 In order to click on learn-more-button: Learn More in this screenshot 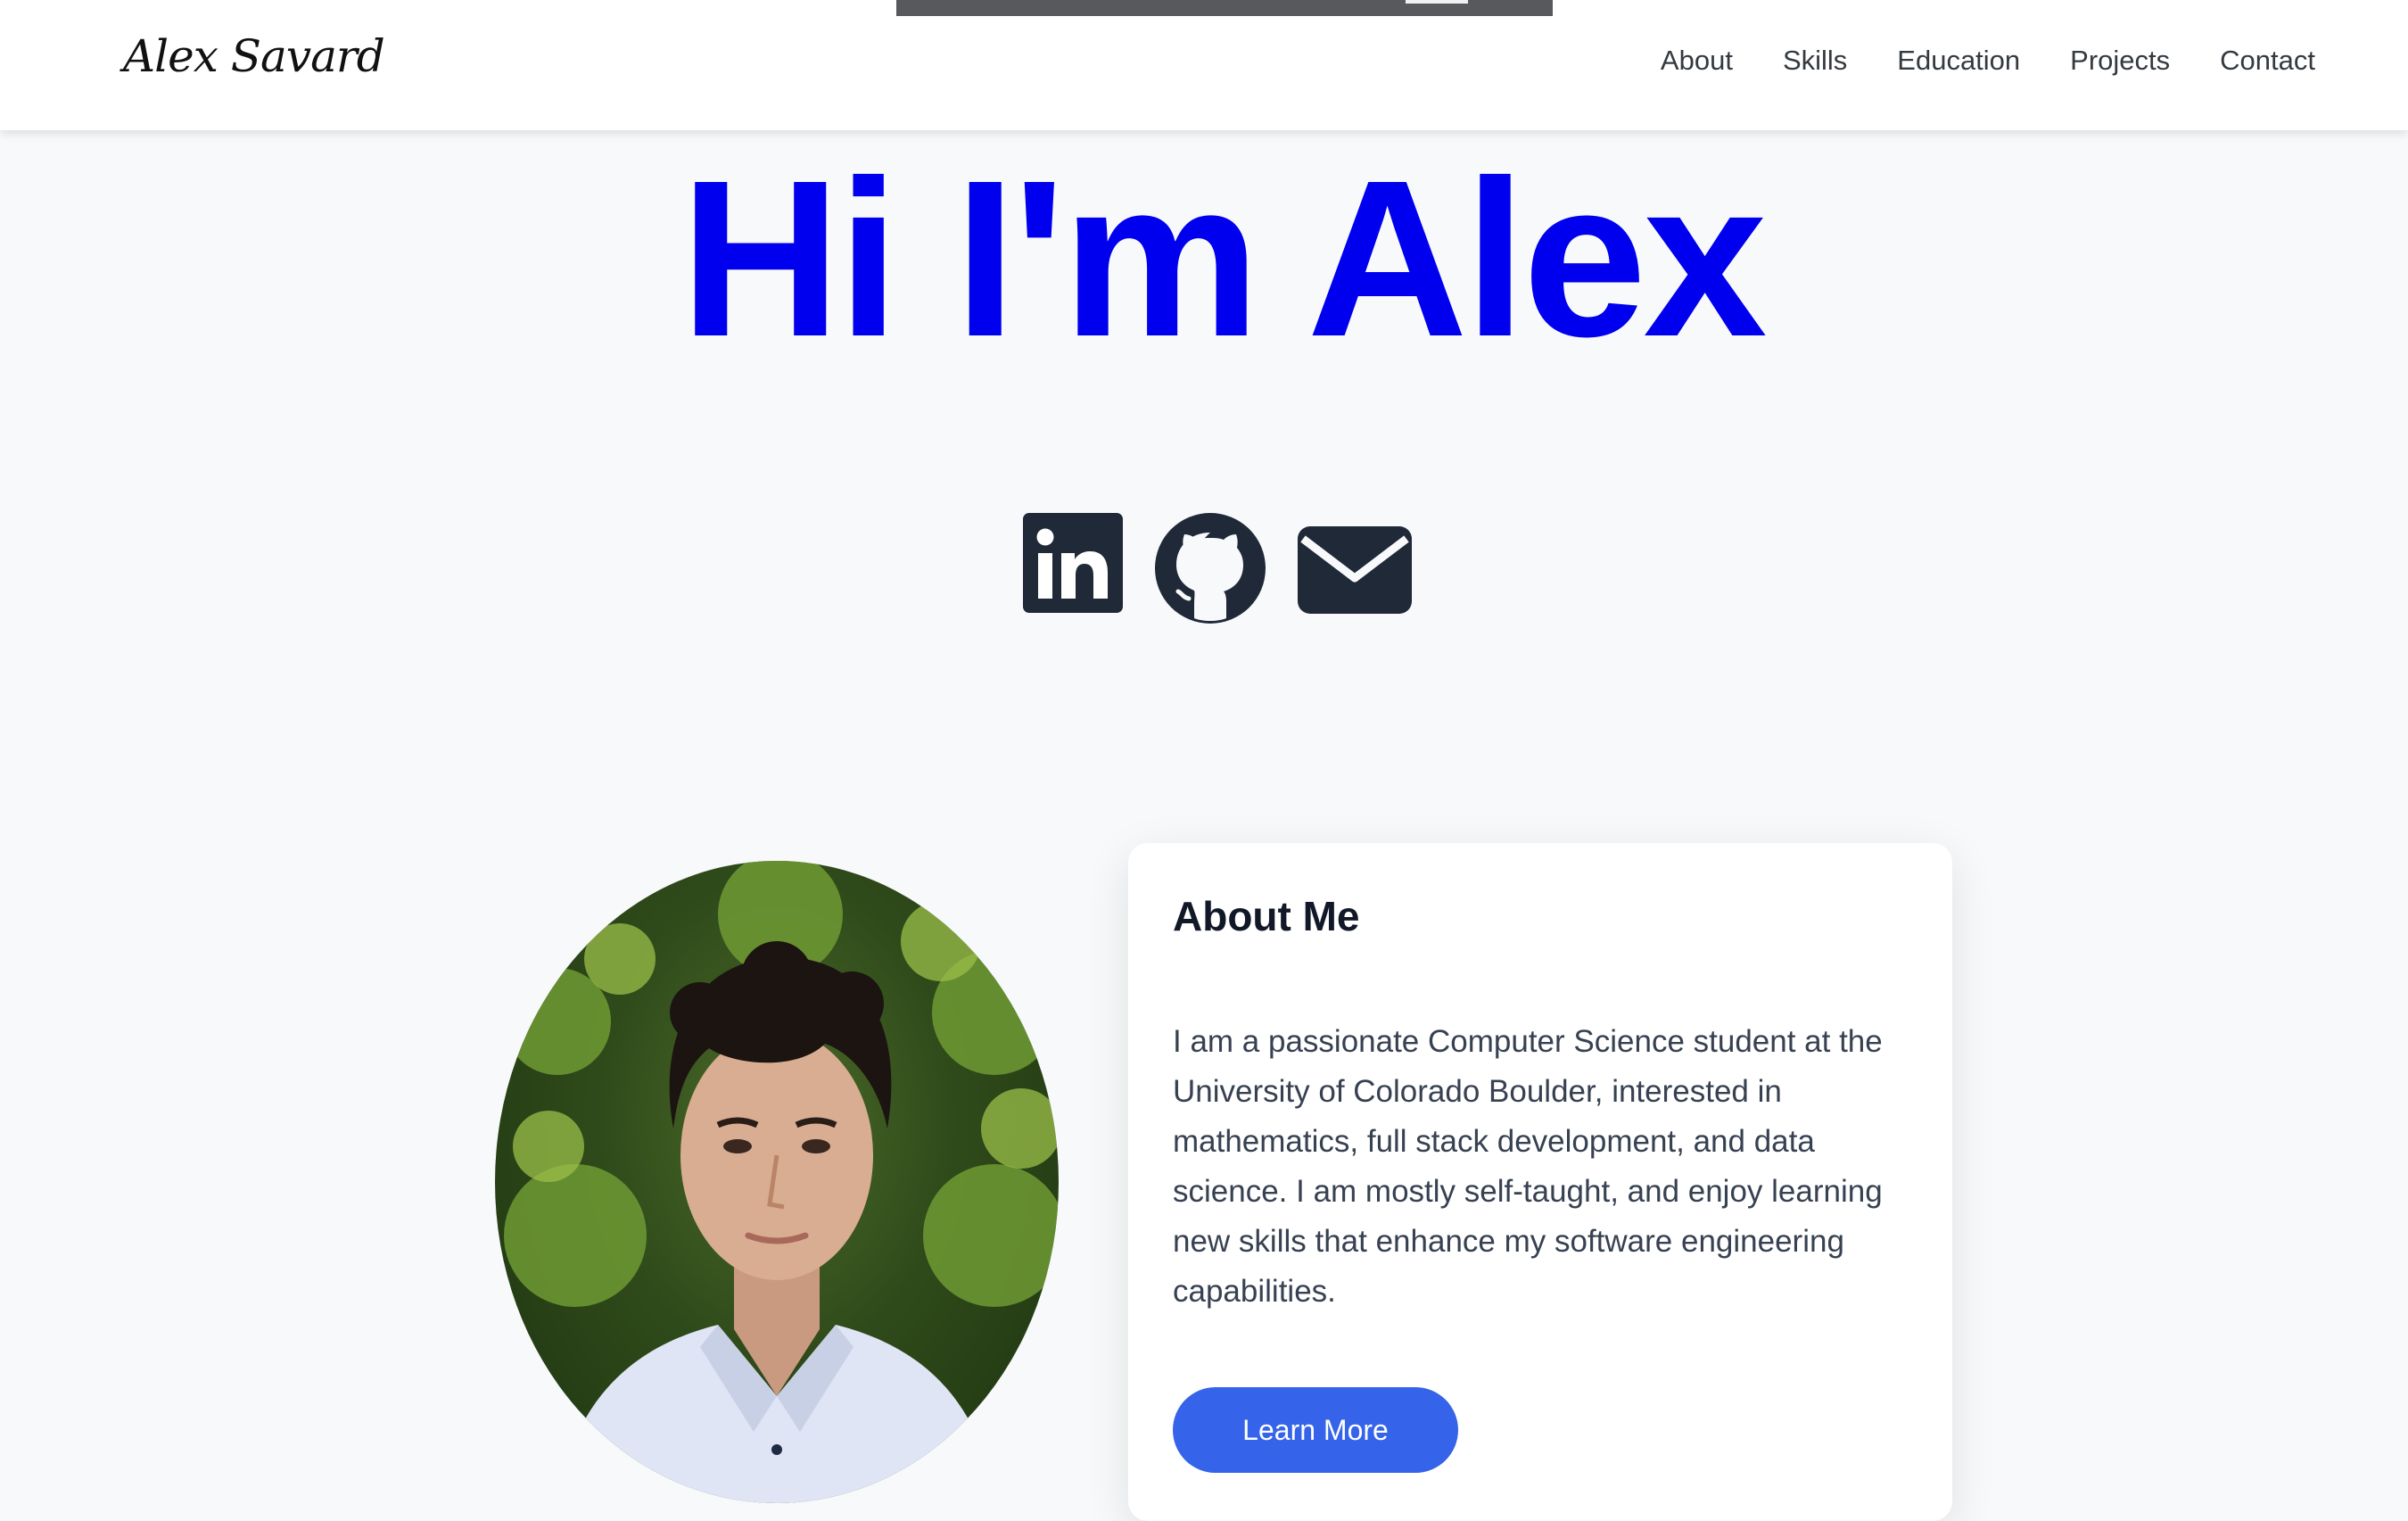, I will do `click(1315, 1430)`.